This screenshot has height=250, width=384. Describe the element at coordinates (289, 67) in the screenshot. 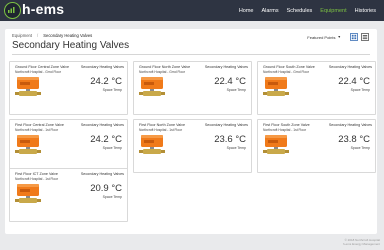

I see `valve-name: Ground Floor South Zone Valve` at that location.